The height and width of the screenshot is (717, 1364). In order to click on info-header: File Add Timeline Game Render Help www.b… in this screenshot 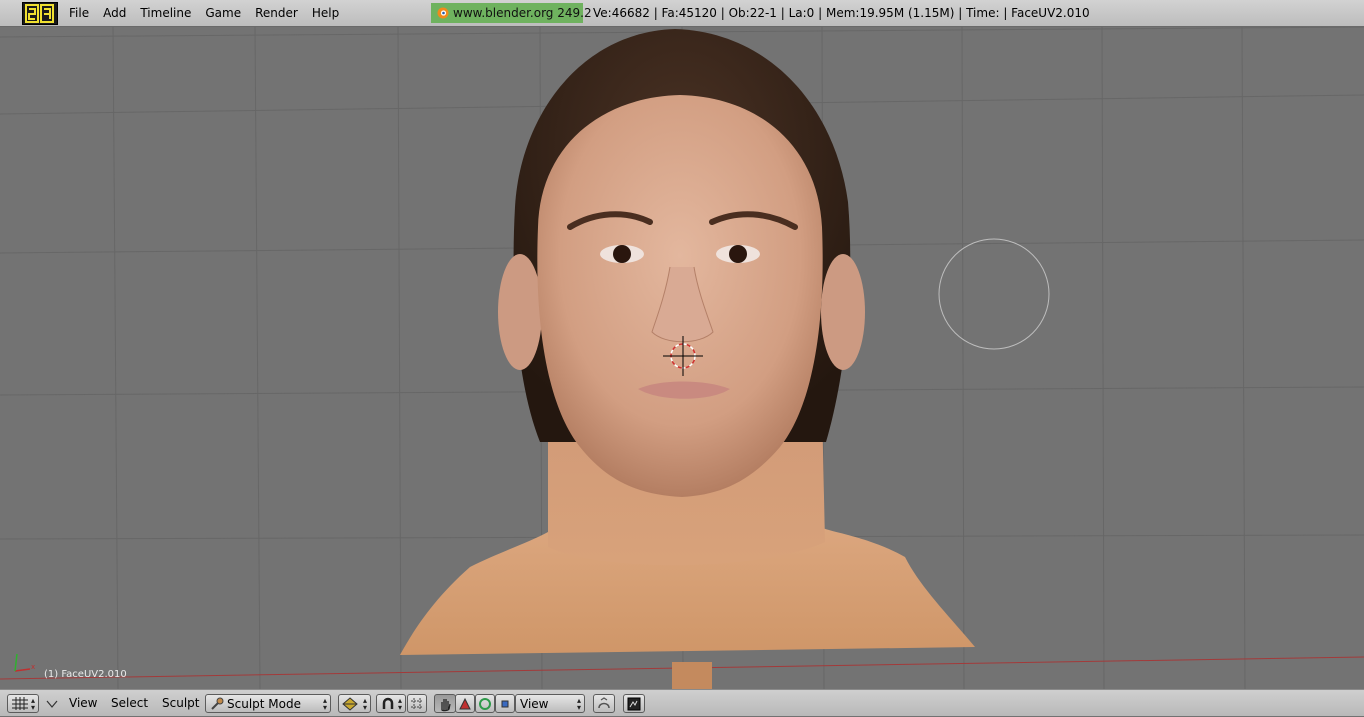, I will do `click(682, 13)`.